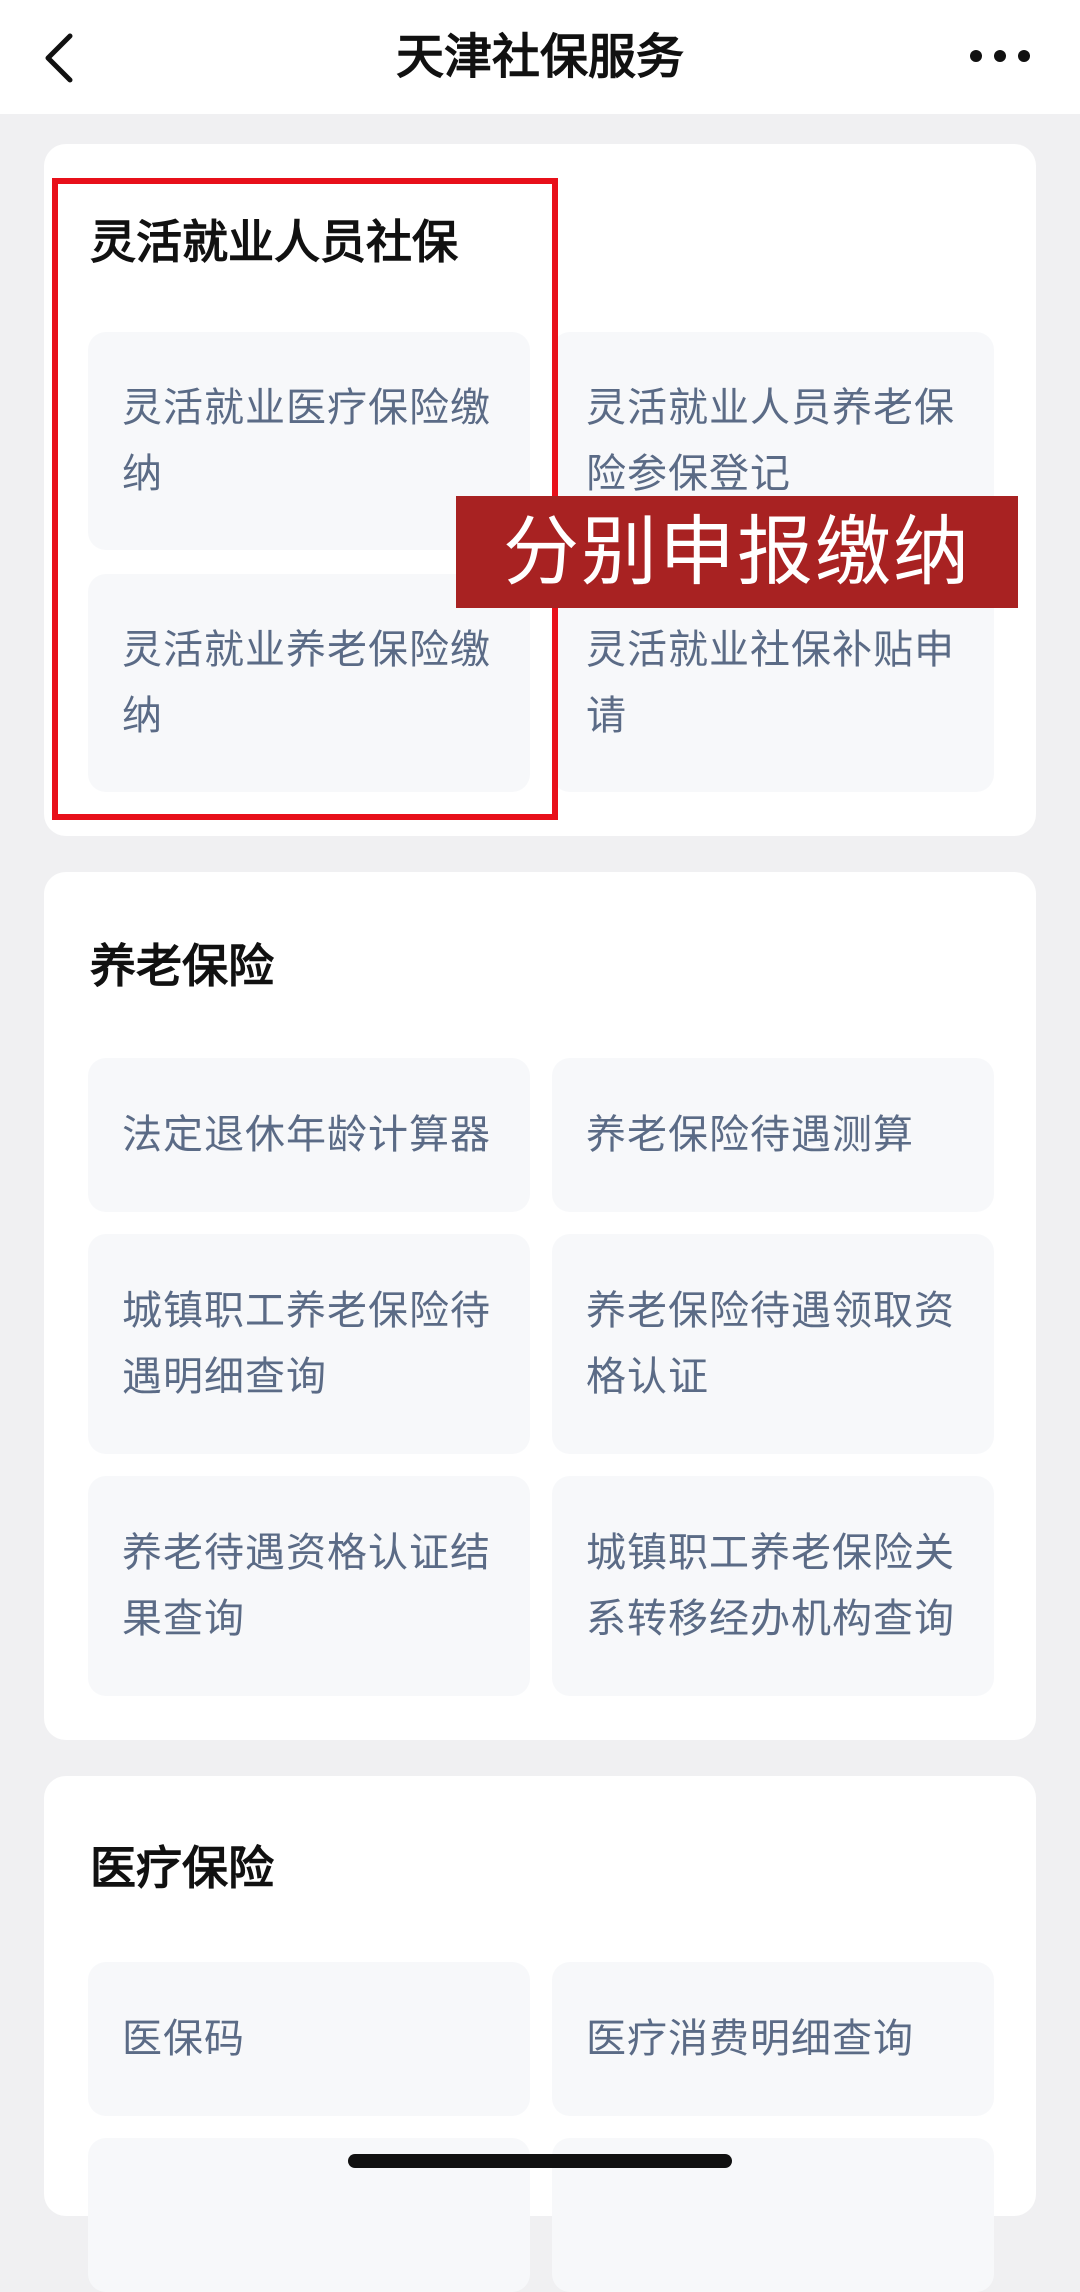 The image size is (1080, 2292). What do you see at coordinates (306, 1344) in the screenshot?
I see `service-tile-label: 城镇职工养老保险待遇明细查询` at bounding box center [306, 1344].